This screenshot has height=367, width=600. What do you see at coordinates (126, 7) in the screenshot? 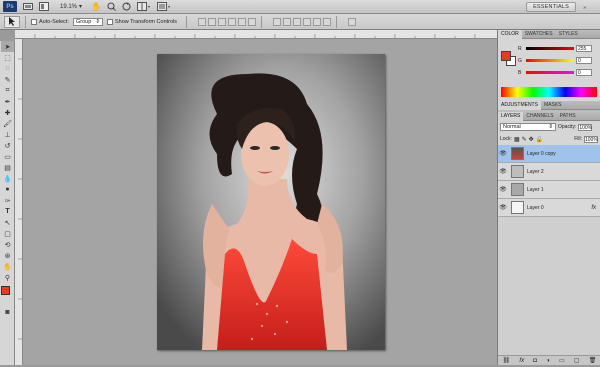
I see `rotate-view-button` at bounding box center [126, 7].